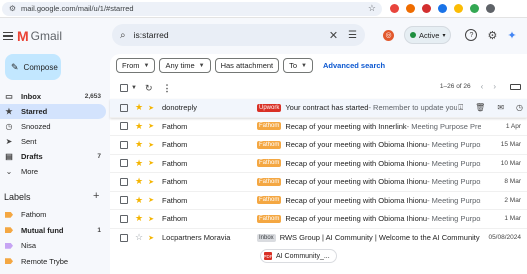 This screenshot has width=527, height=274. Describe the element at coordinates (372, 8) in the screenshot. I see `bookmark-star-icon: ☆` at that location.